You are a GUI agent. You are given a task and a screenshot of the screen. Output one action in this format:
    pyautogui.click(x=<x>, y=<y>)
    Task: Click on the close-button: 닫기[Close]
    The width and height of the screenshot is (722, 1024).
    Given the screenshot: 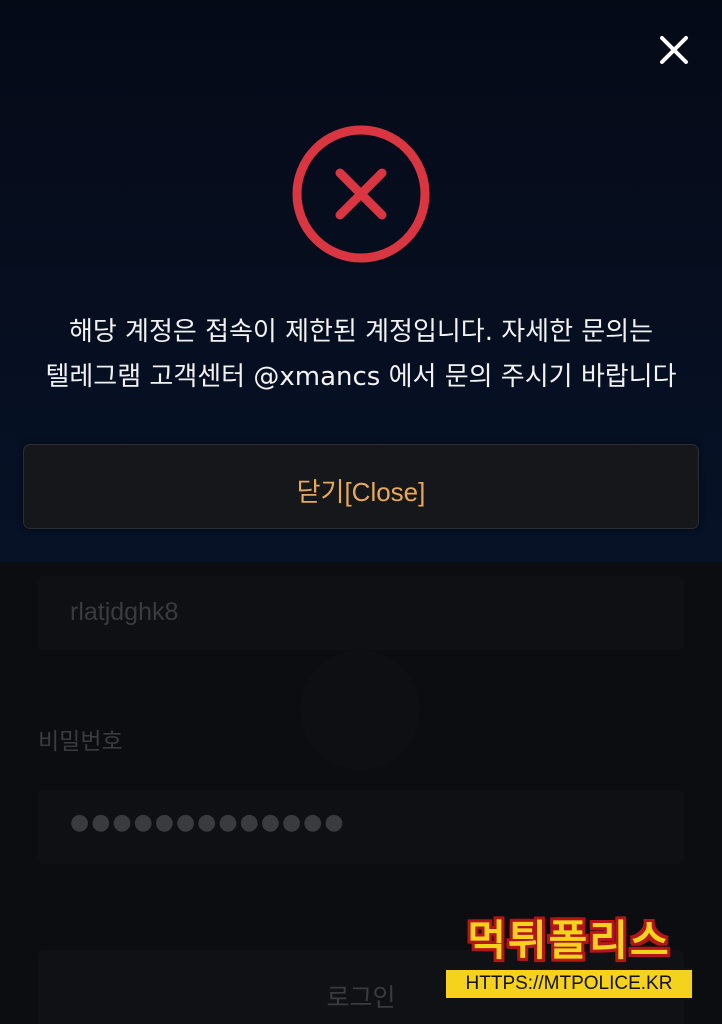 What is the action you would take?
    pyautogui.click(x=361, y=486)
    